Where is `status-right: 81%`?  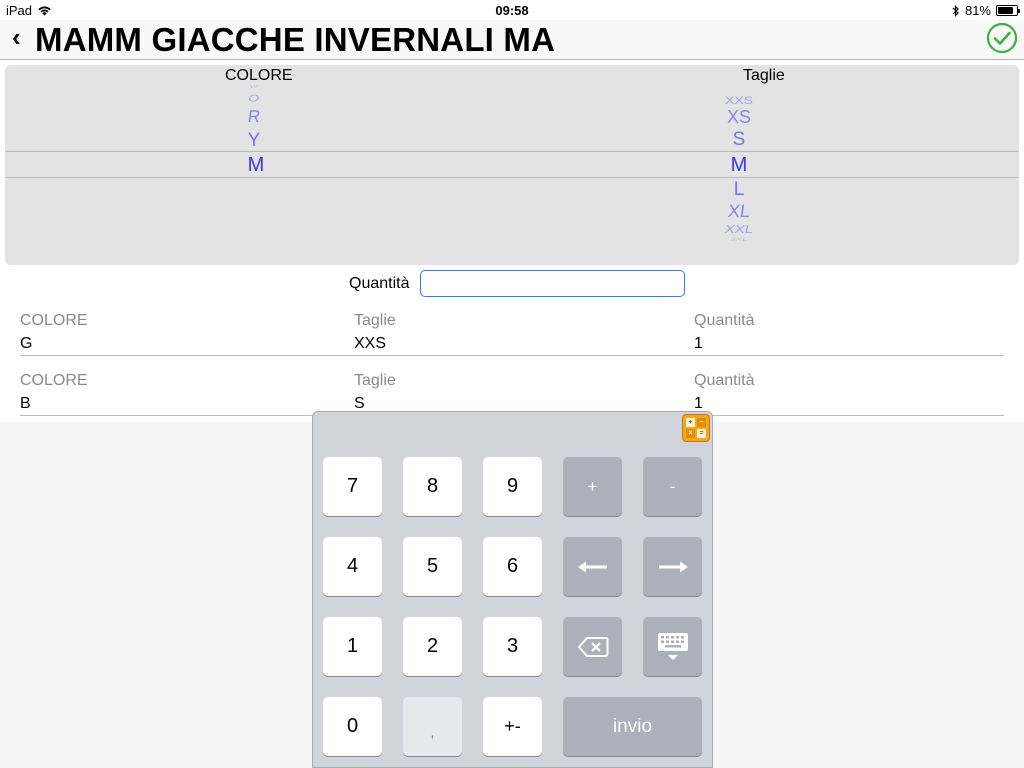 status-right: 81% is located at coordinates (986, 10).